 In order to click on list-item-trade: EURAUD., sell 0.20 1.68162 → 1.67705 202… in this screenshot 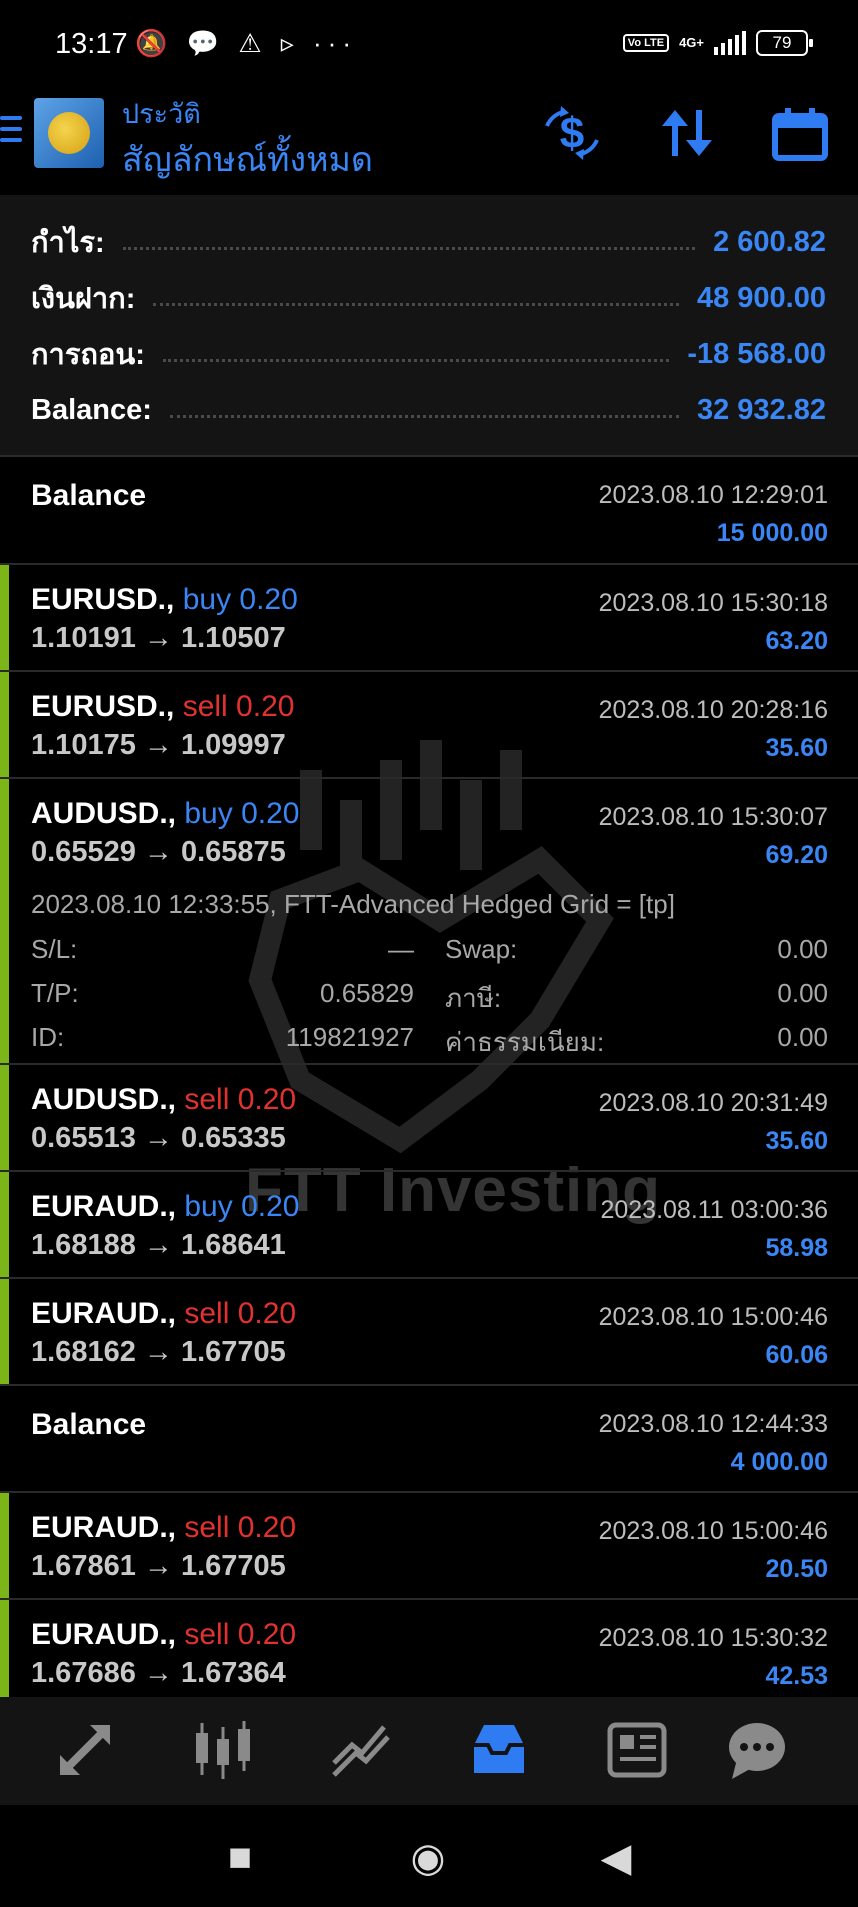, I will do `click(429, 1331)`.